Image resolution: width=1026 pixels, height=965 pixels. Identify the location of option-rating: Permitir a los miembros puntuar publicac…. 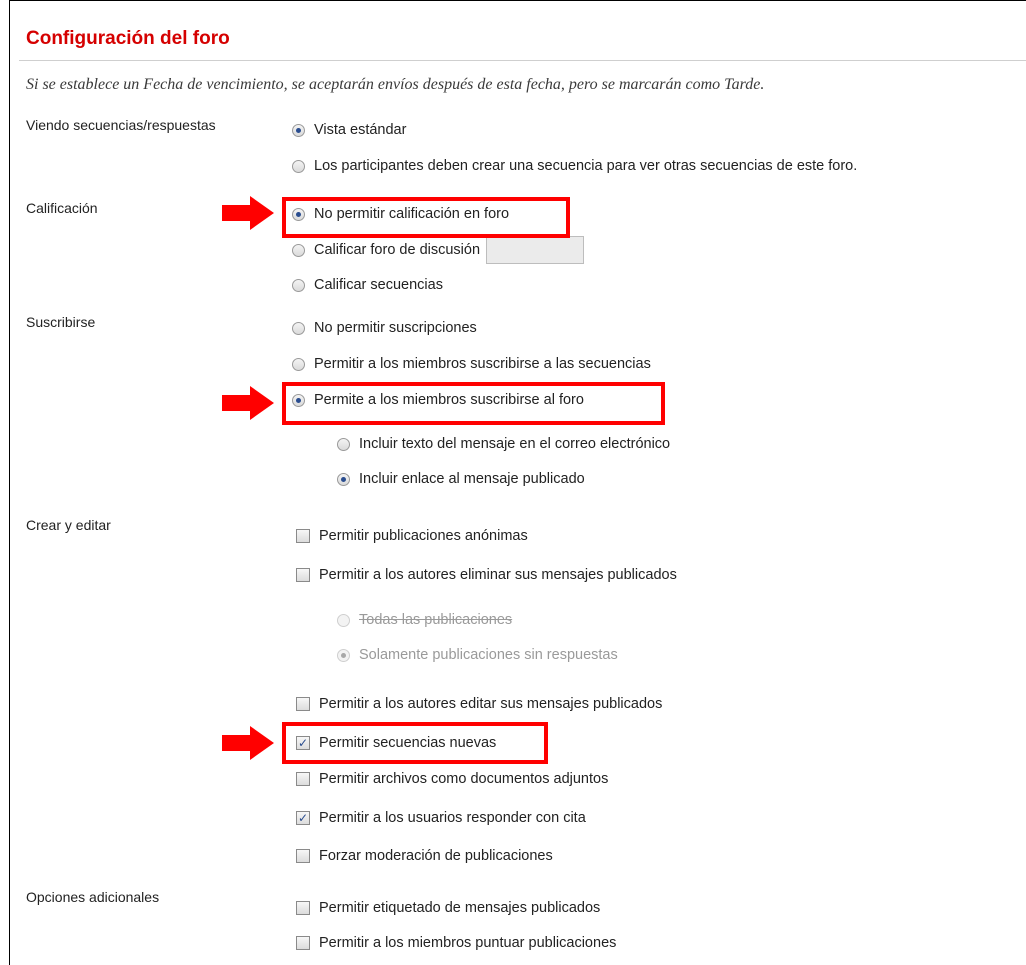
(456, 943).